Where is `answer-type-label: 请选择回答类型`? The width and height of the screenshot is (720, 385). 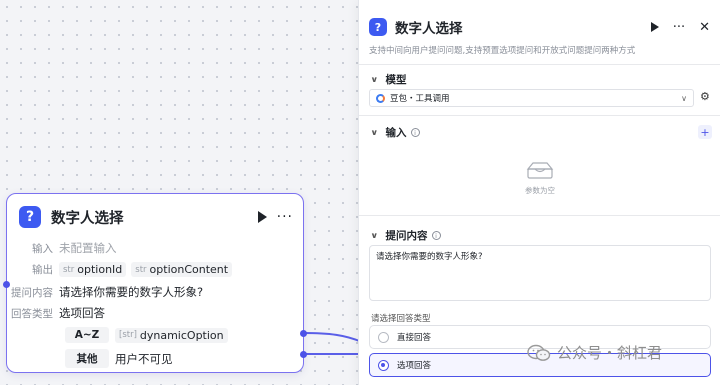
answer-type-label: 请选择回答类型 is located at coordinates (401, 319).